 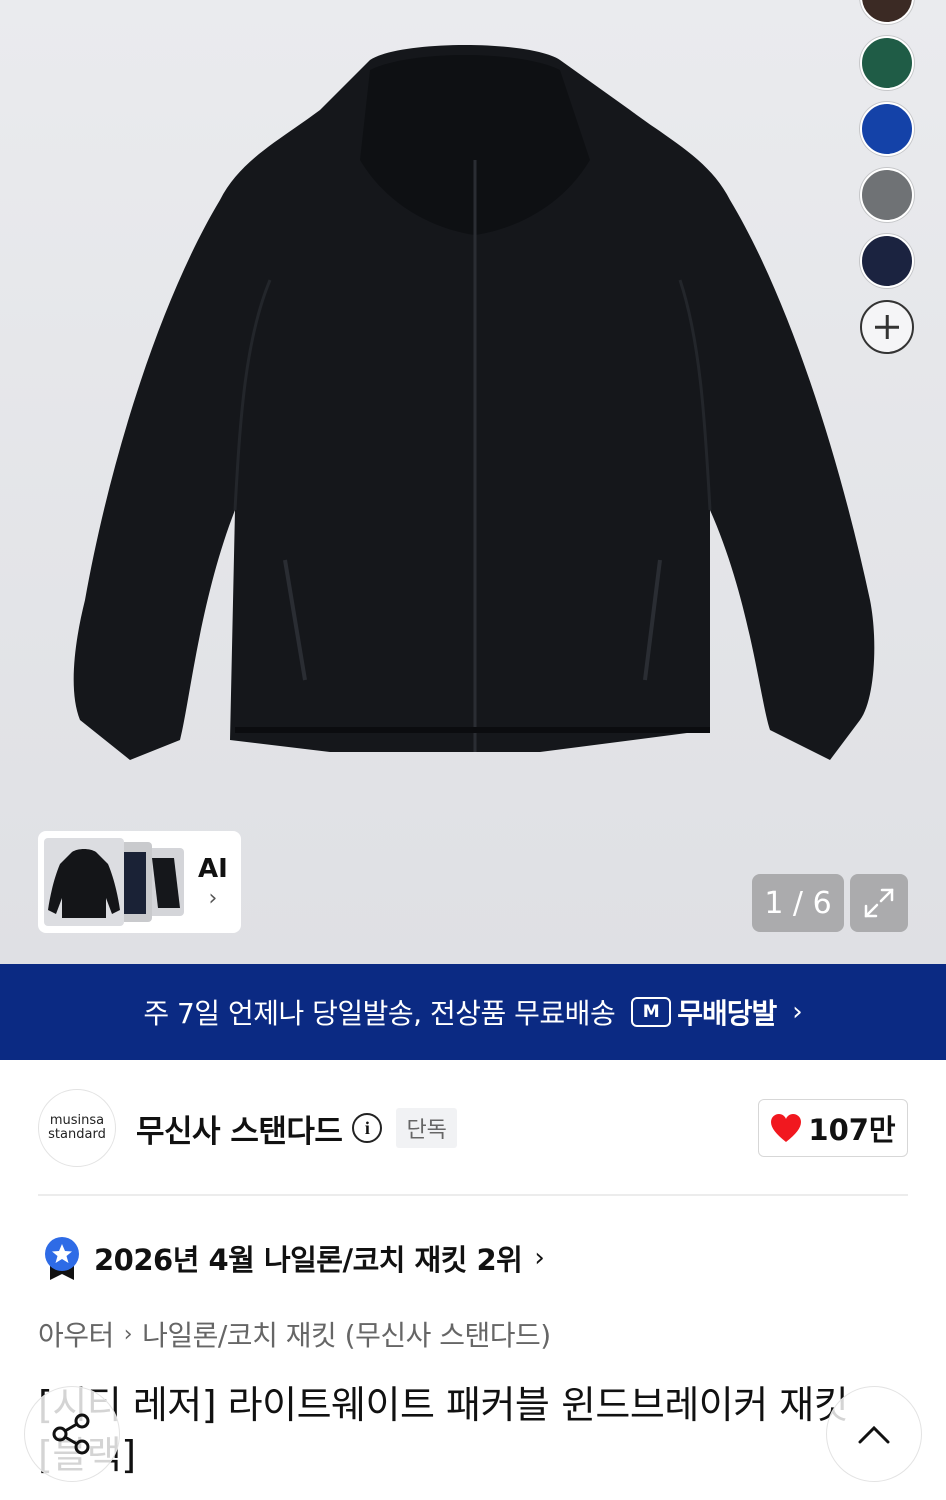 What do you see at coordinates (798, 903) in the screenshot?
I see `image-counter: 1 / 6` at bounding box center [798, 903].